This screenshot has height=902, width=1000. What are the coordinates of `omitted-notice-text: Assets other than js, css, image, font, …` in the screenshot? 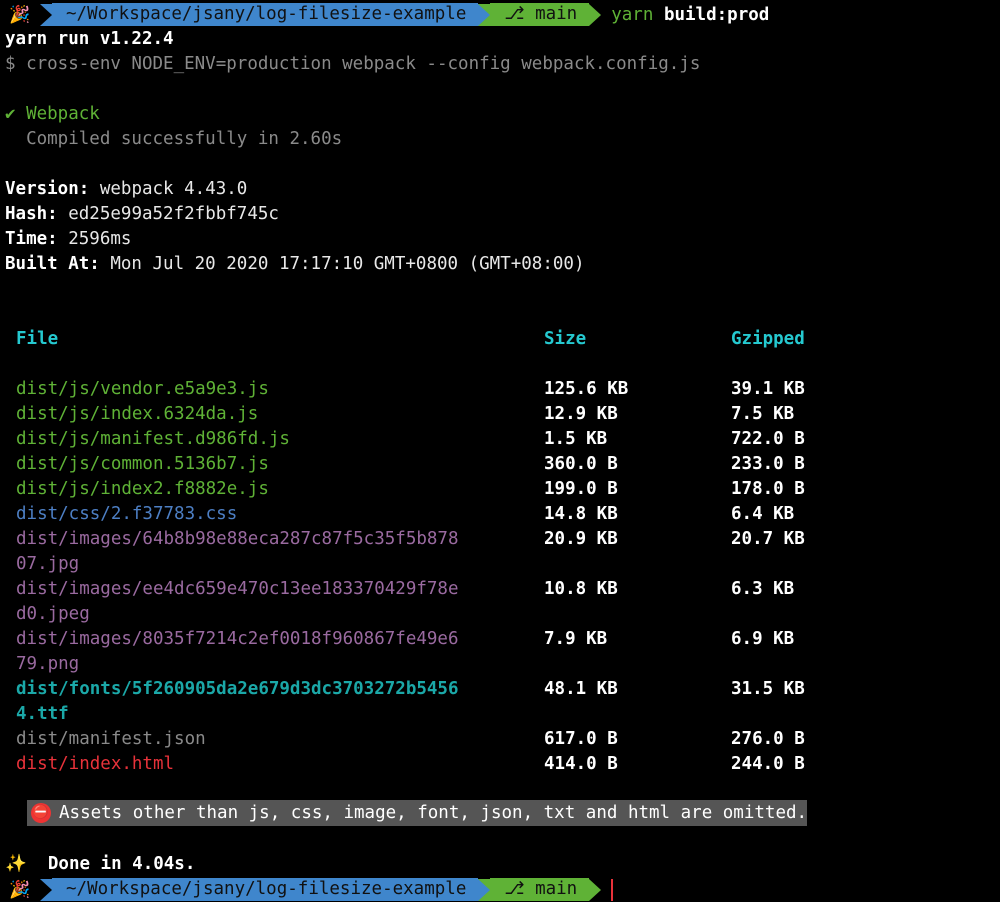 It's located at (433, 813).